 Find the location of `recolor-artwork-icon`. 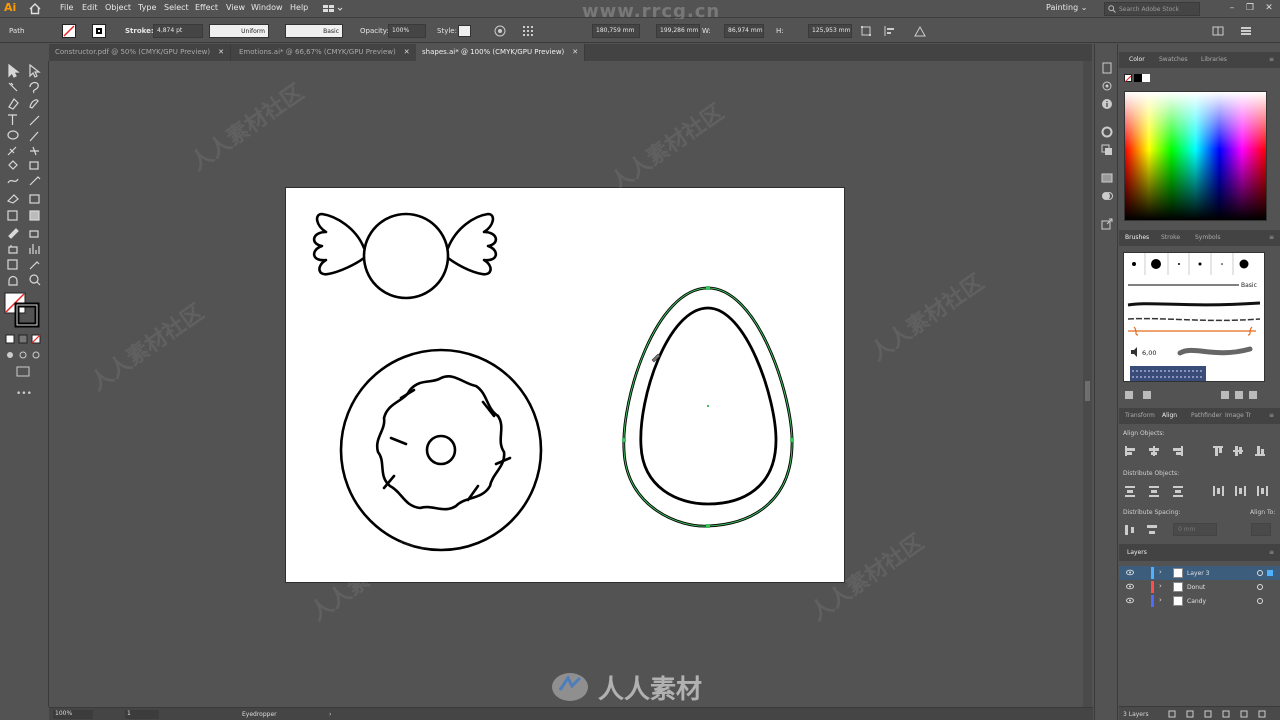

recolor-artwork-icon is located at coordinates (500, 31).